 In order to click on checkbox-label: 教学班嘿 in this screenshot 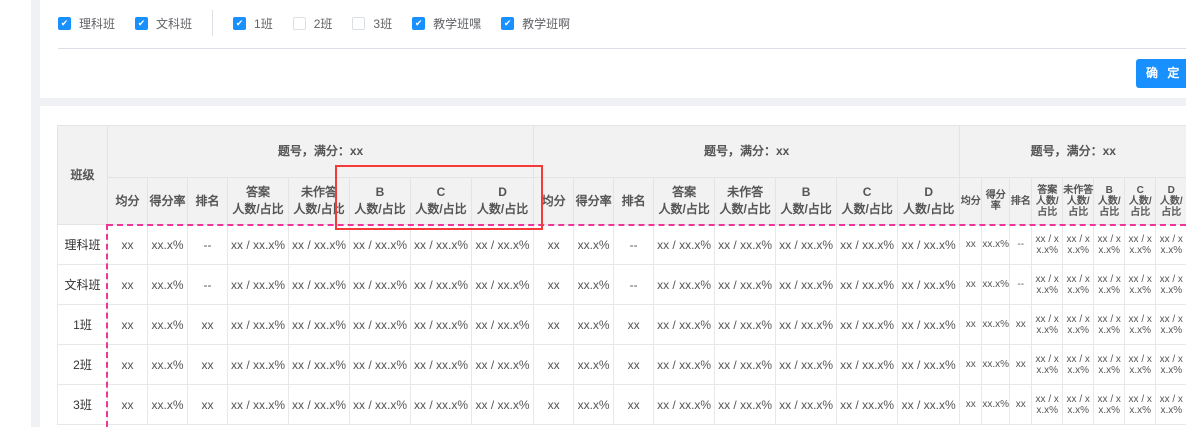, I will do `click(457, 23)`.